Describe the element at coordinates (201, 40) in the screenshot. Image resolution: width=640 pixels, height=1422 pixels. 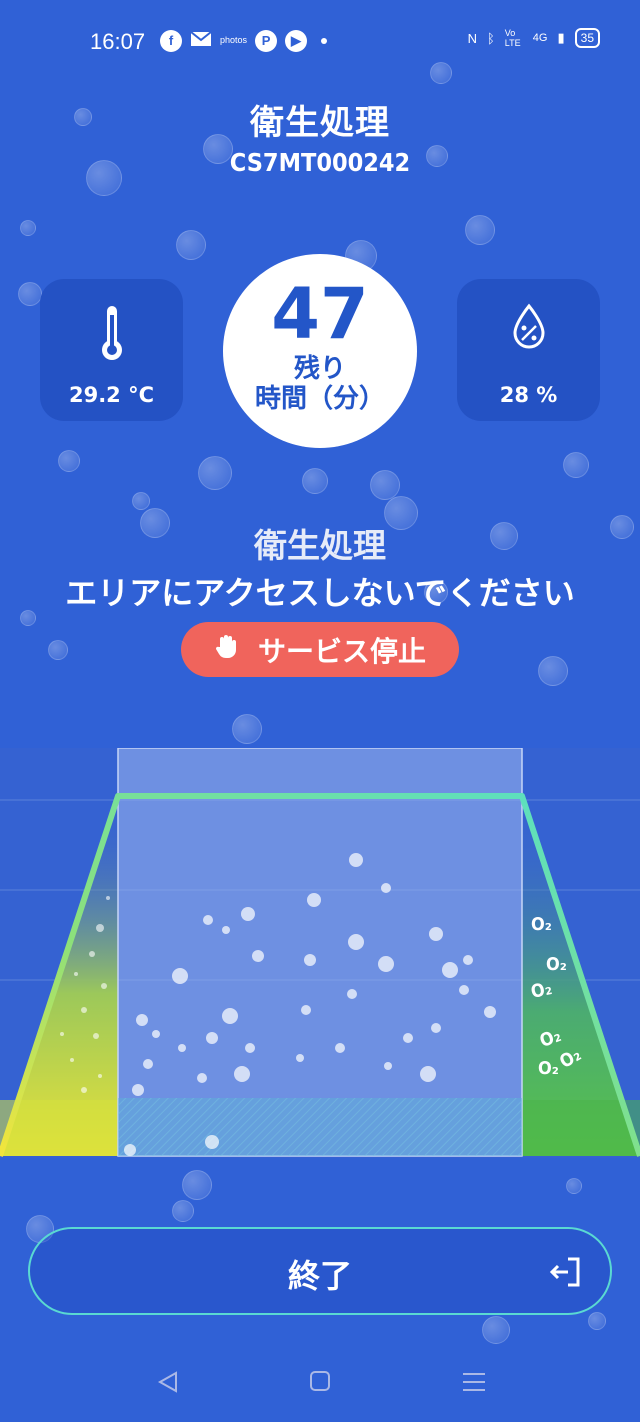
I see `mail-icon` at that location.